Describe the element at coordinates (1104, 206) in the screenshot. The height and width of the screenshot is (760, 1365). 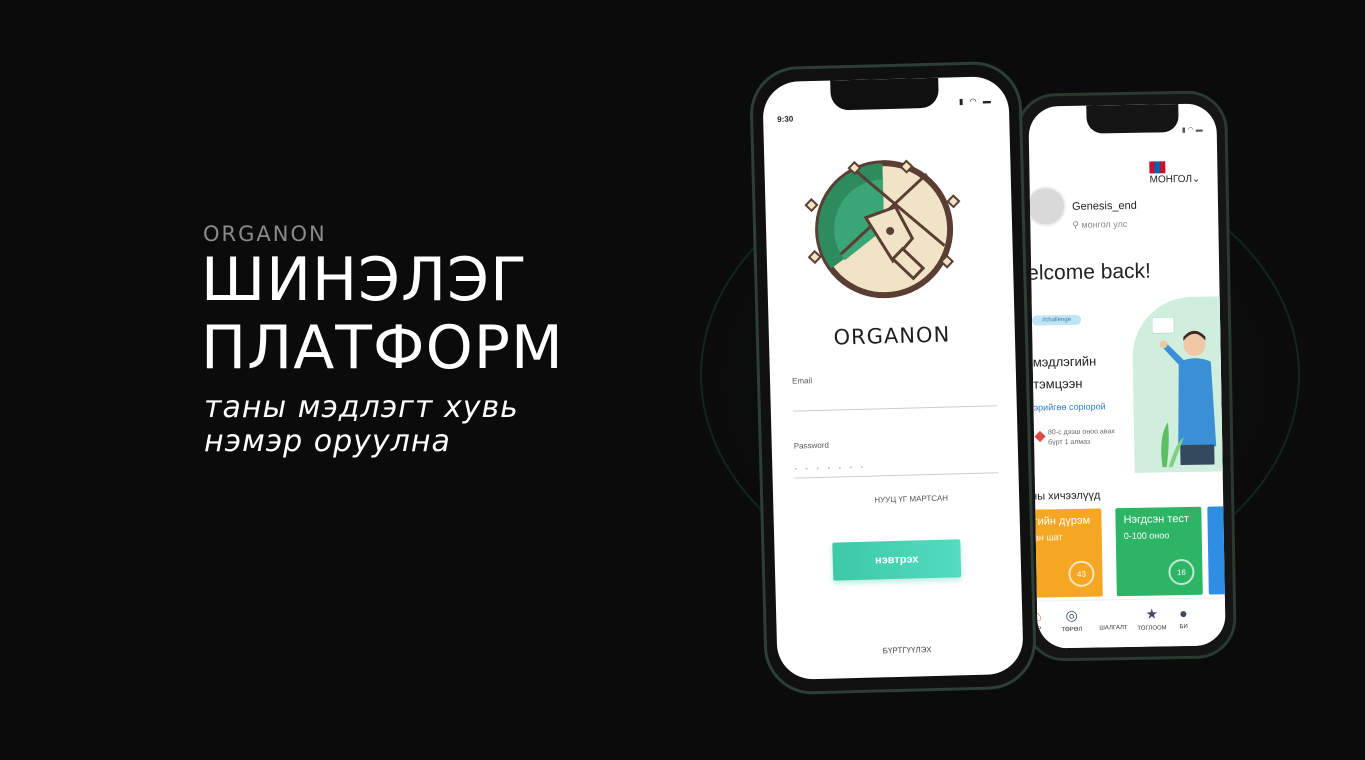
I see `username: Genesis_end` at that location.